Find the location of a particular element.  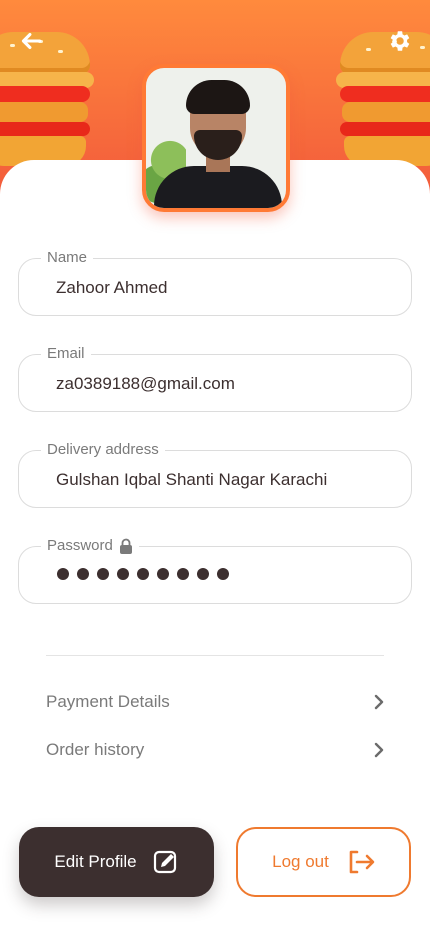

burger-image-right is located at coordinates (383, 99).